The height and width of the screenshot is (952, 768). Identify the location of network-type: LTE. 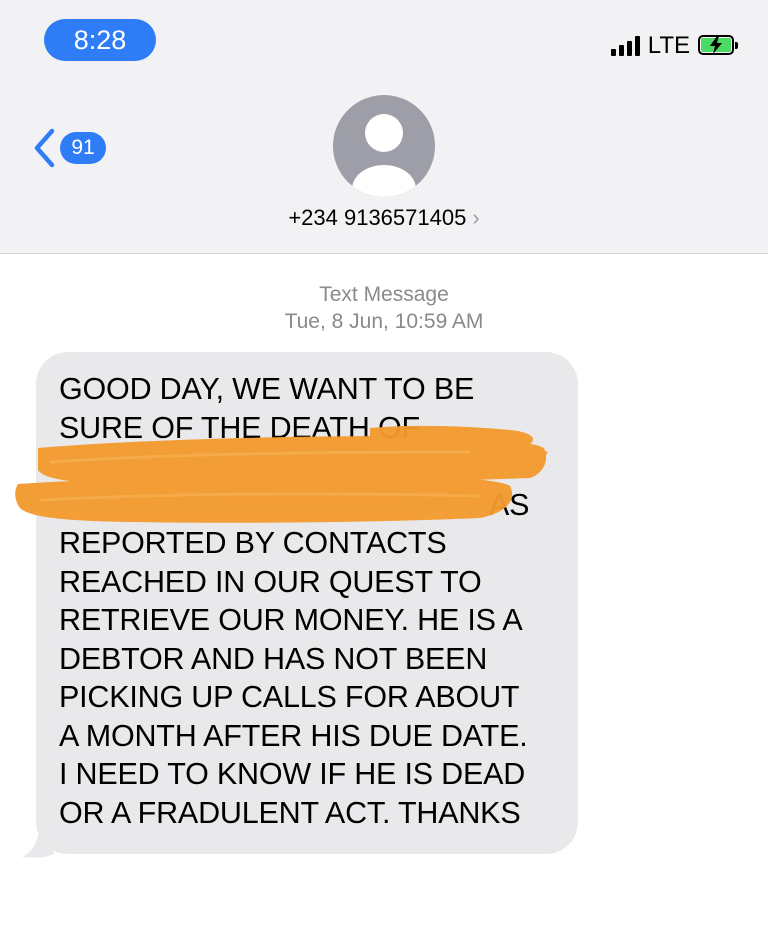
(668, 45).